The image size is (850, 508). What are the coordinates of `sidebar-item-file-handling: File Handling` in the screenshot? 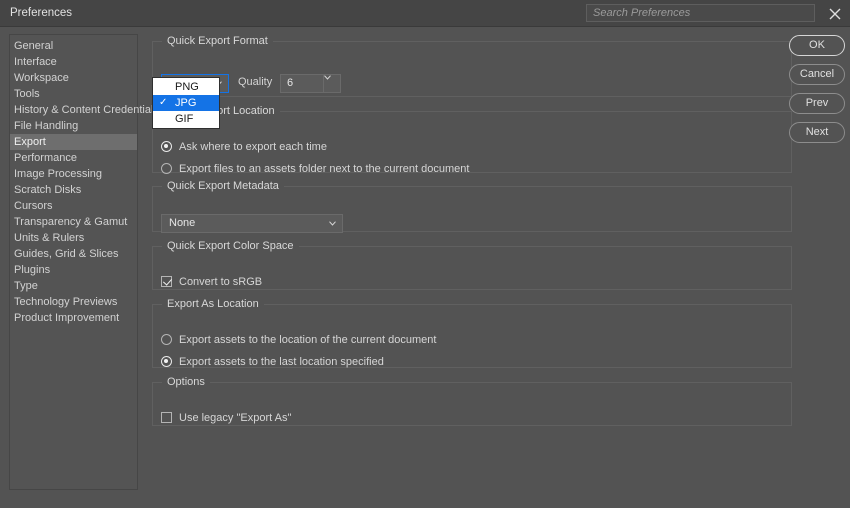 It's located at (73, 126).